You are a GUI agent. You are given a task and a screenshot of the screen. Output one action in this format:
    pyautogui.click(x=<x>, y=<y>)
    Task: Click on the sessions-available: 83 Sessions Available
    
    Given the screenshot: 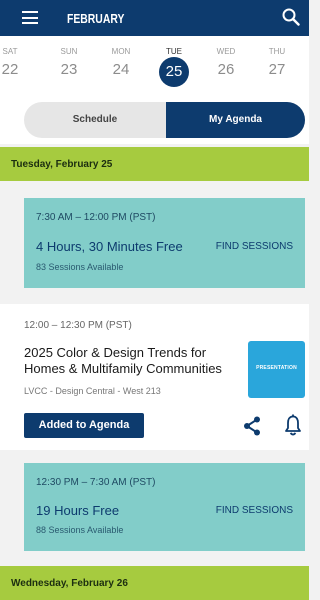 What is the action you would take?
    pyautogui.click(x=80, y=267)
    